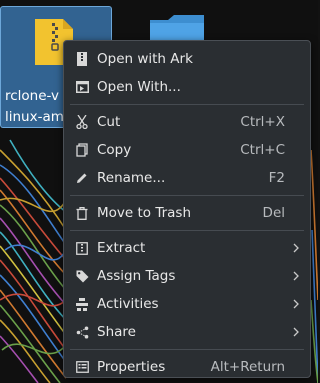  I want to click on menu-item-shortcut: Ctrl+X, so click(262, 122).